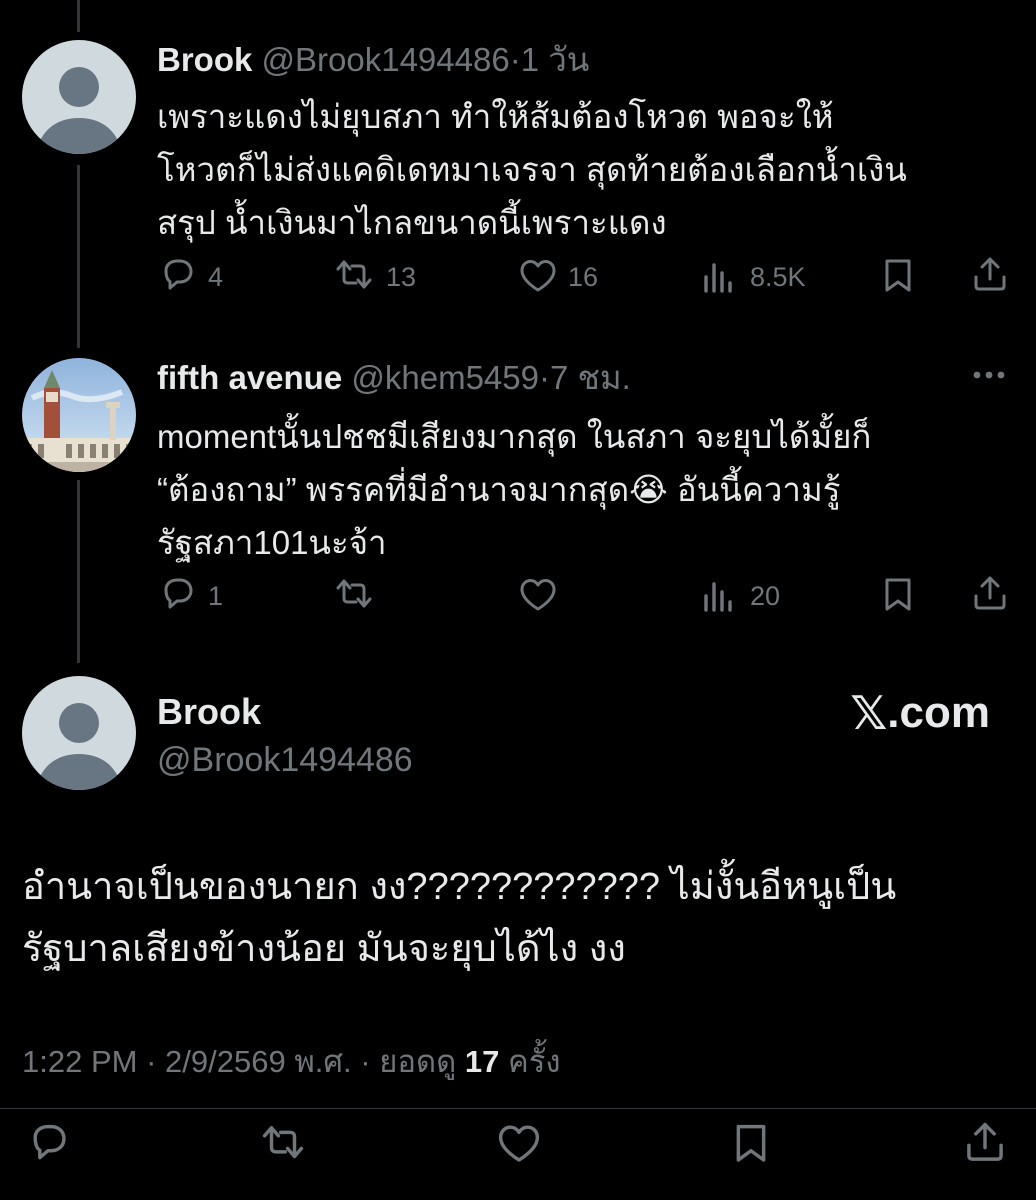  Describe the element at coordinates (78, 256) in the screenshot. I see `thread-line-middle` at that location.